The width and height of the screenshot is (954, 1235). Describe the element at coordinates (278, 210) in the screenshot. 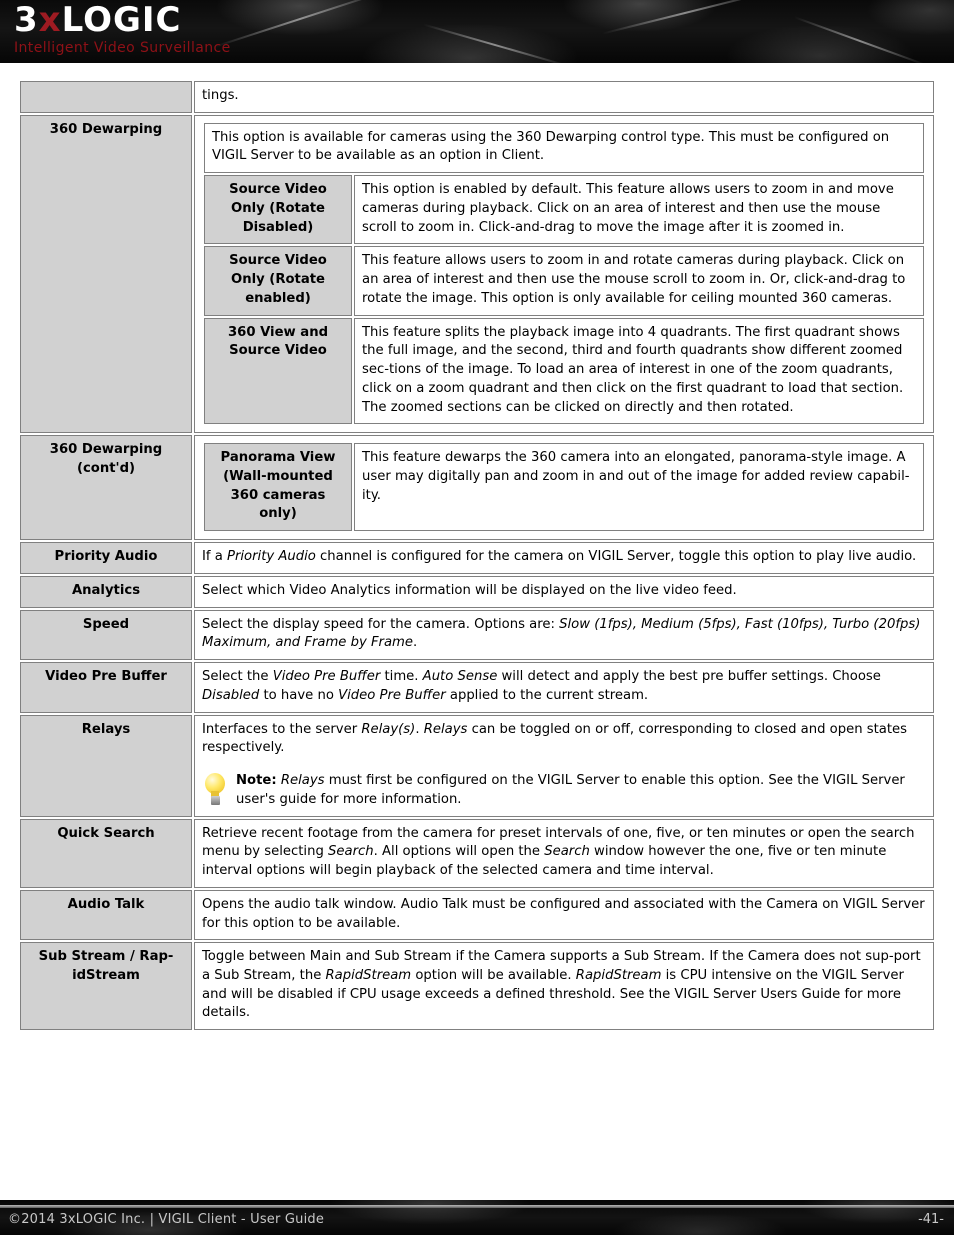

I see `subrow-label: Source Video Only (Rotate Disabled)` at that location.